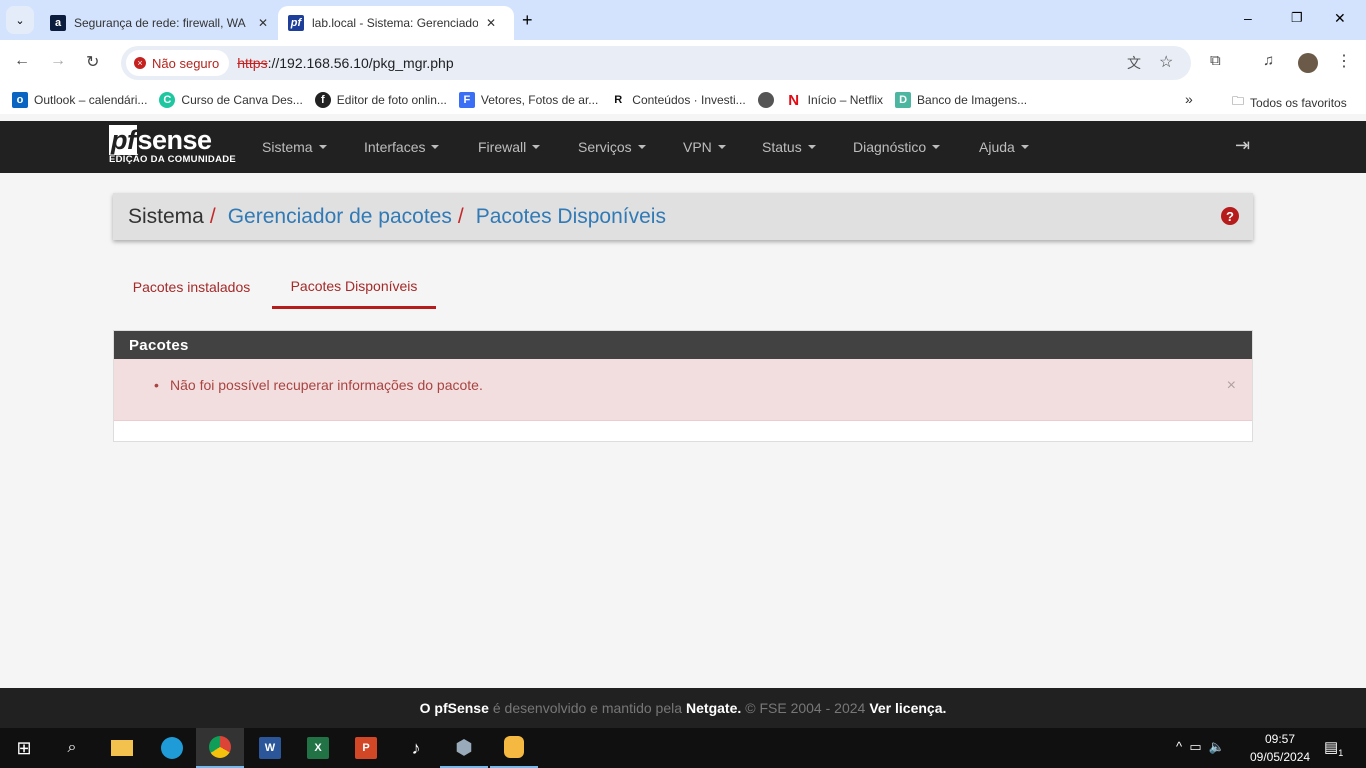  I want to click on menu-label: Sistema, so click(287, 147).